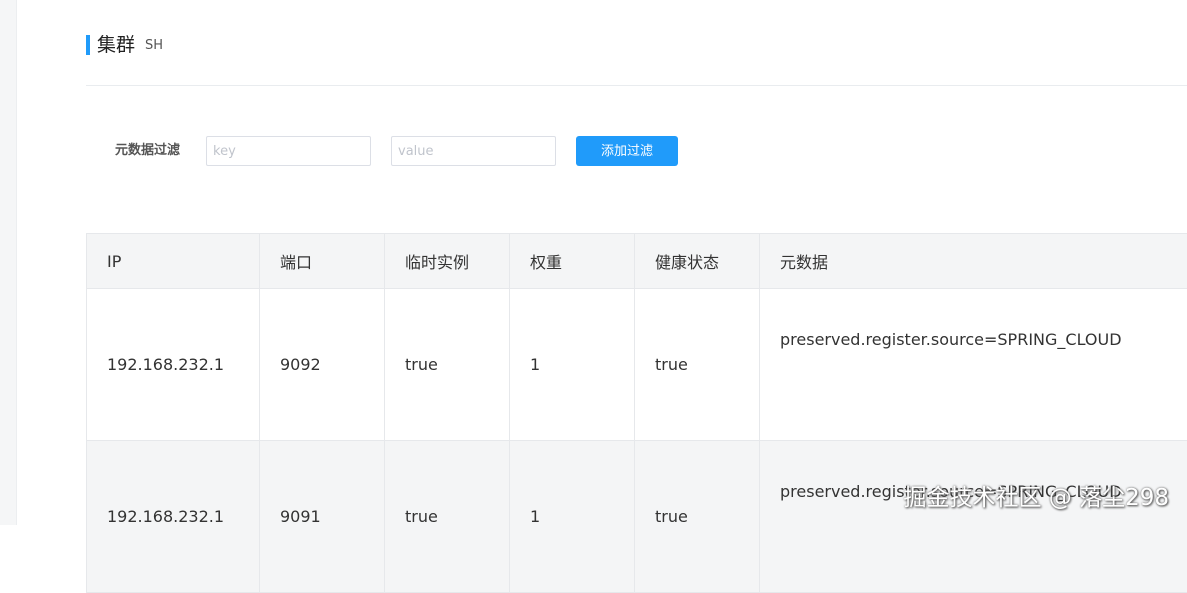  I want to click on cell-port: 9091, so click(322, 517).